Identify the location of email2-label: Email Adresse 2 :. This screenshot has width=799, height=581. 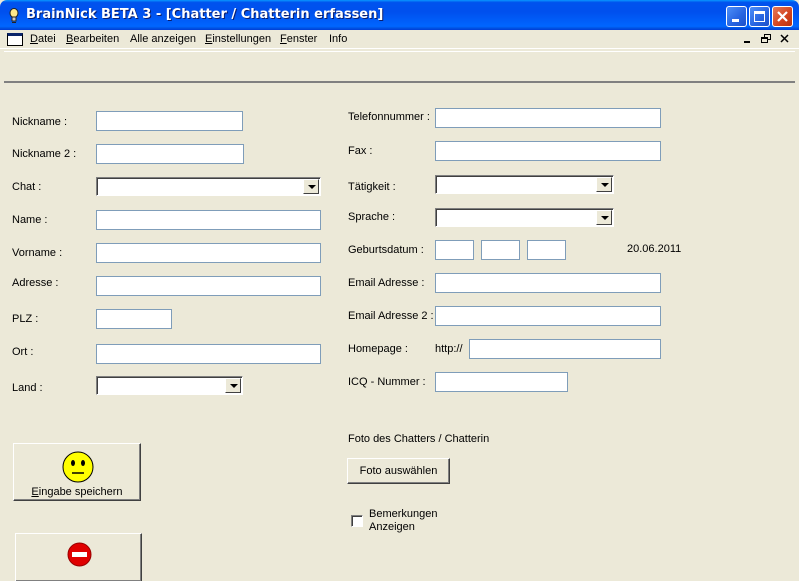
(391, 316).